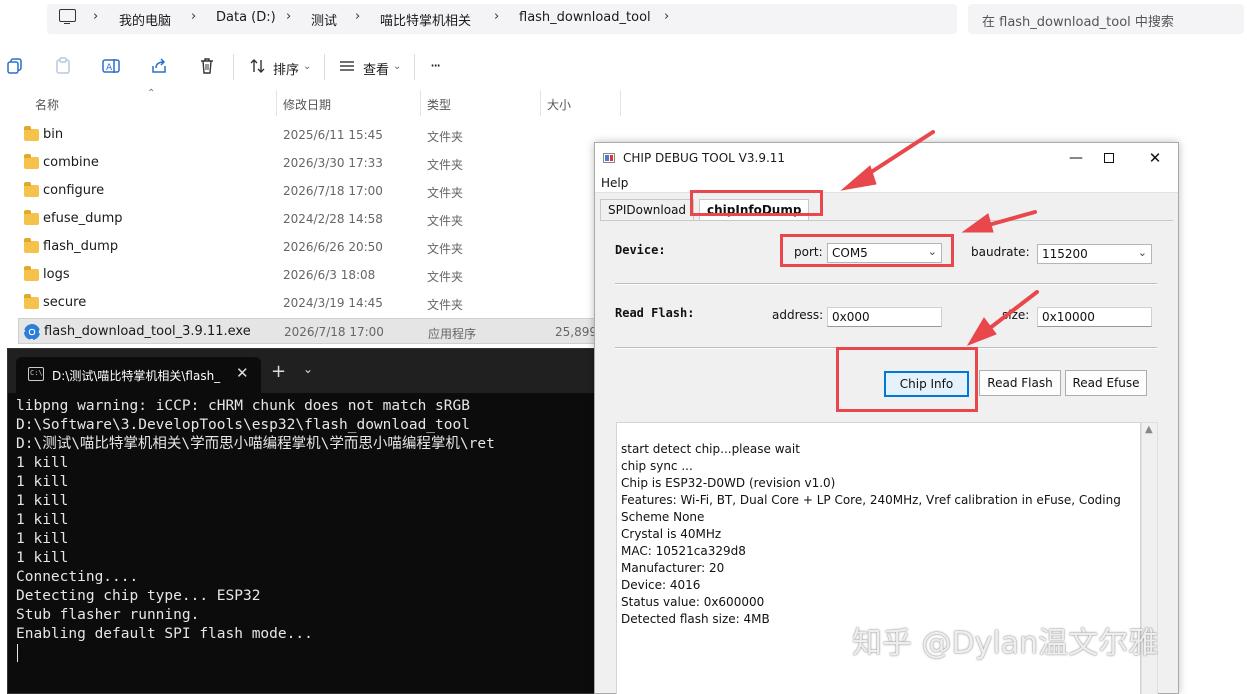 The width and height of the screenshot is (1247, 694). I want to click on watermark-text: 知乎 @Dylan温文尔雅, so click(1005, 643).